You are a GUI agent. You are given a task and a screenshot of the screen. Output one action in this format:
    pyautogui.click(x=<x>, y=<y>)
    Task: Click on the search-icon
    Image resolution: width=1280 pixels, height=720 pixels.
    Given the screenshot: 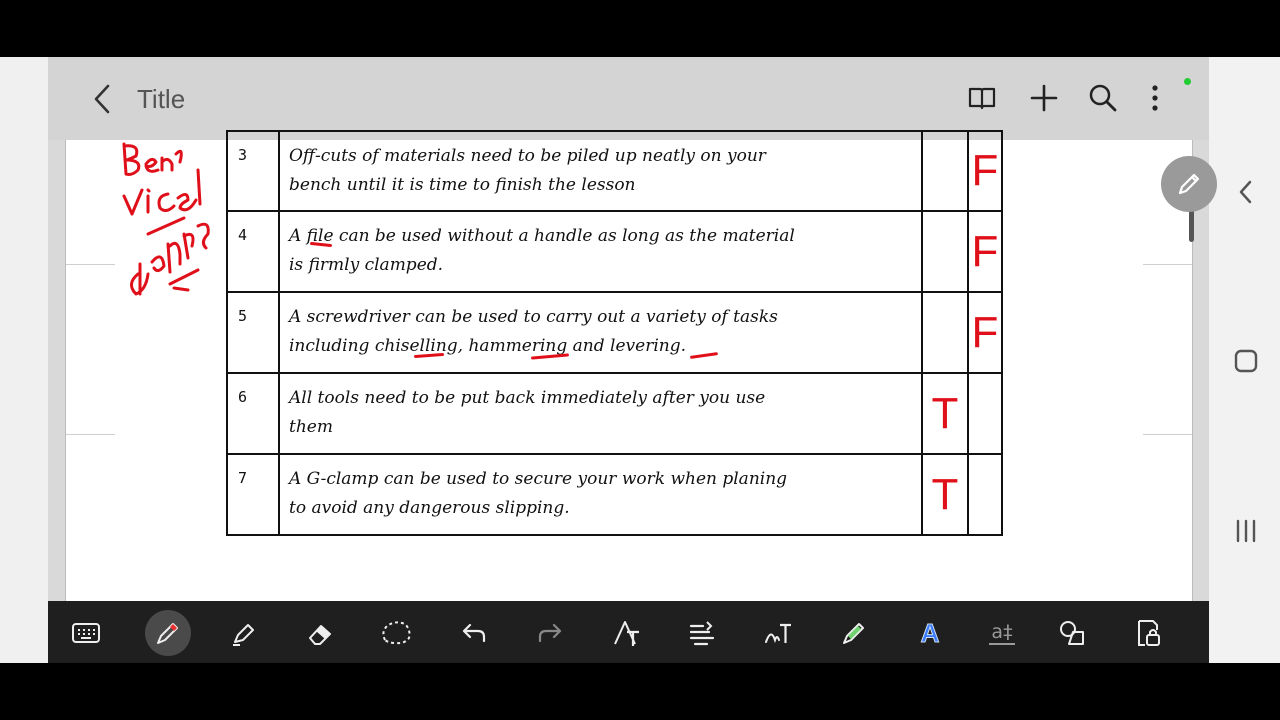 What is the action you would take?
    pyautogui.click(x=1103, y=98)
    